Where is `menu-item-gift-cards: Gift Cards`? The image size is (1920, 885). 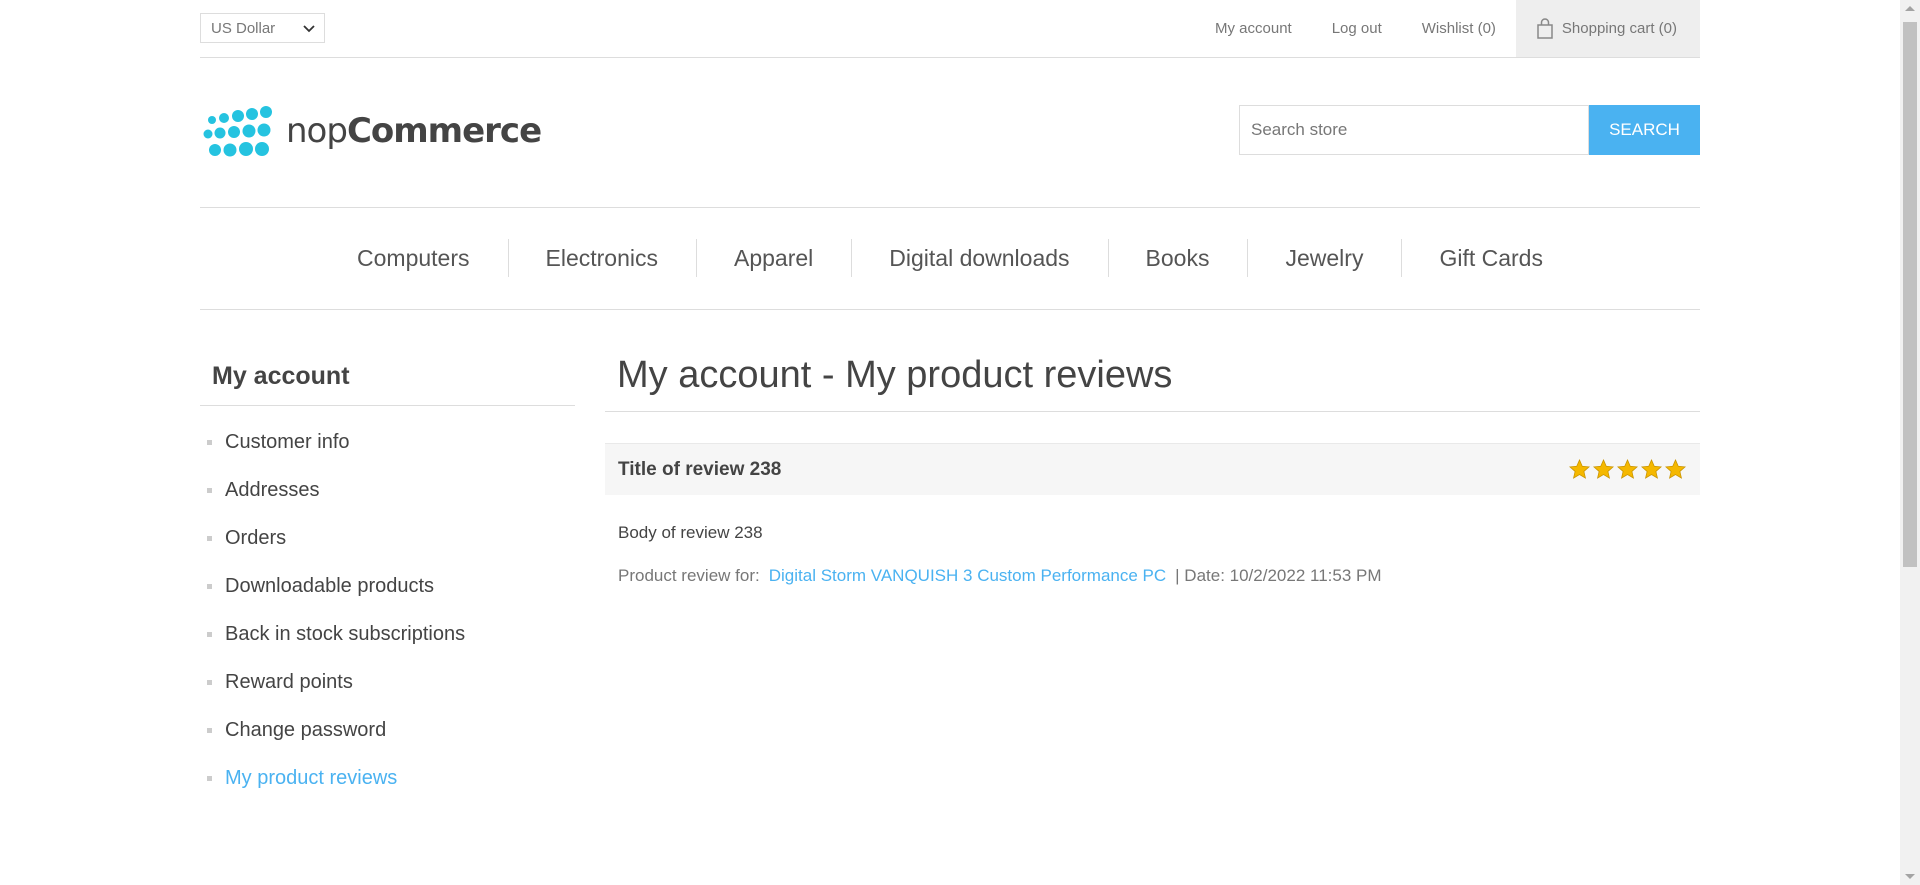
menu-item-gift-cards: Gift Cards is located at coordinates (1491, 258).